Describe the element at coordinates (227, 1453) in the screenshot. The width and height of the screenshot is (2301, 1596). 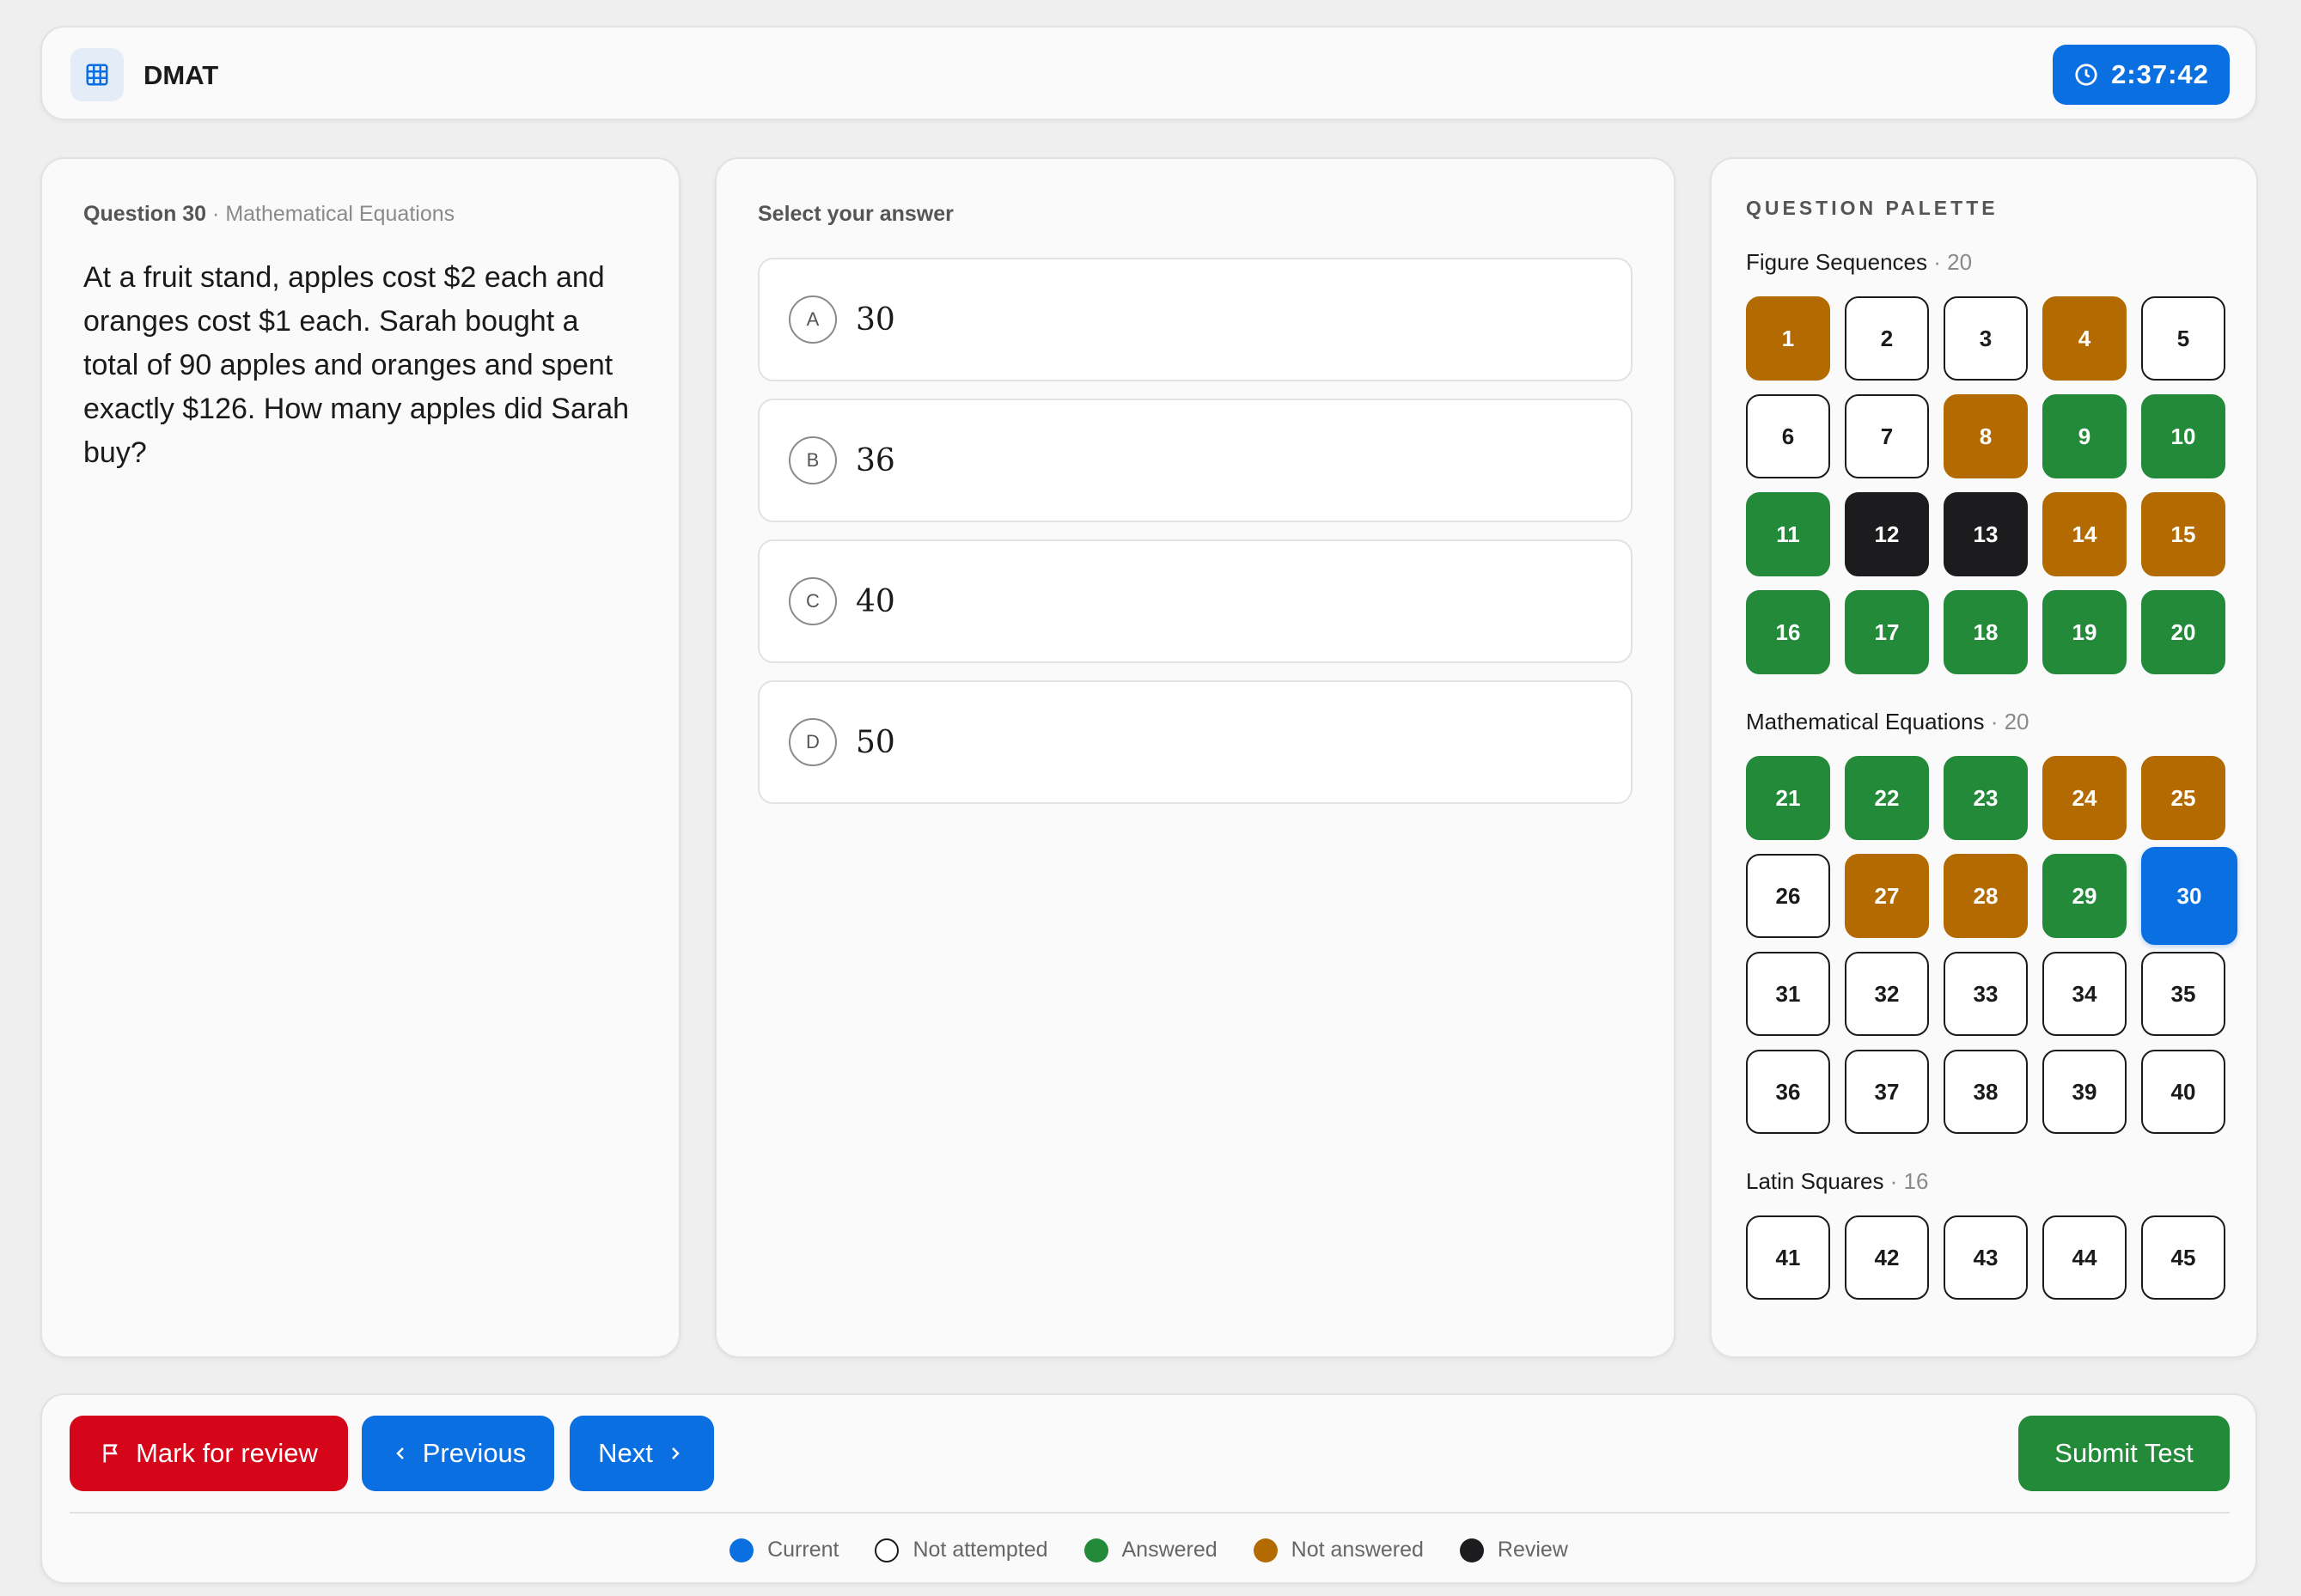
I see `mark-for-review-label: Mark for review` at that location.